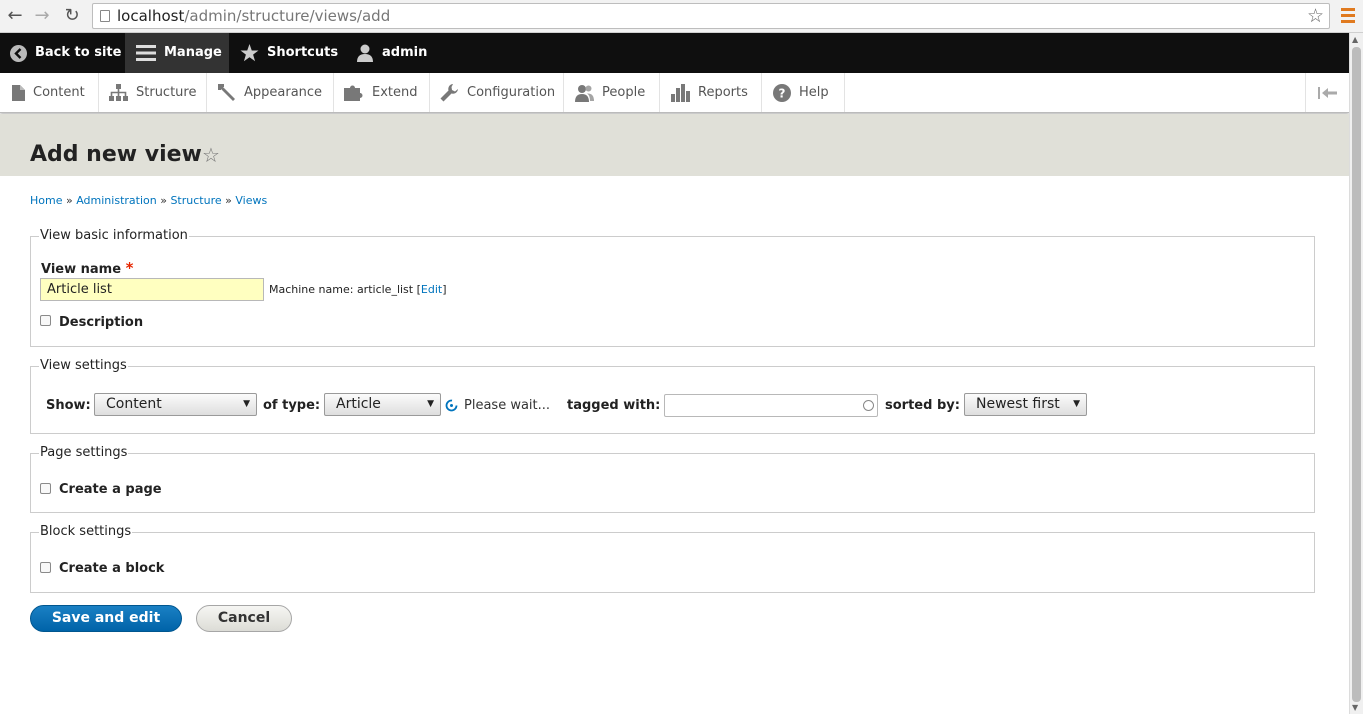 The width and height of the screenshot is (1363, 714). Describe the element at coordinates (782, 92) in the screenshot. I see `help-icon: ?` at that location.